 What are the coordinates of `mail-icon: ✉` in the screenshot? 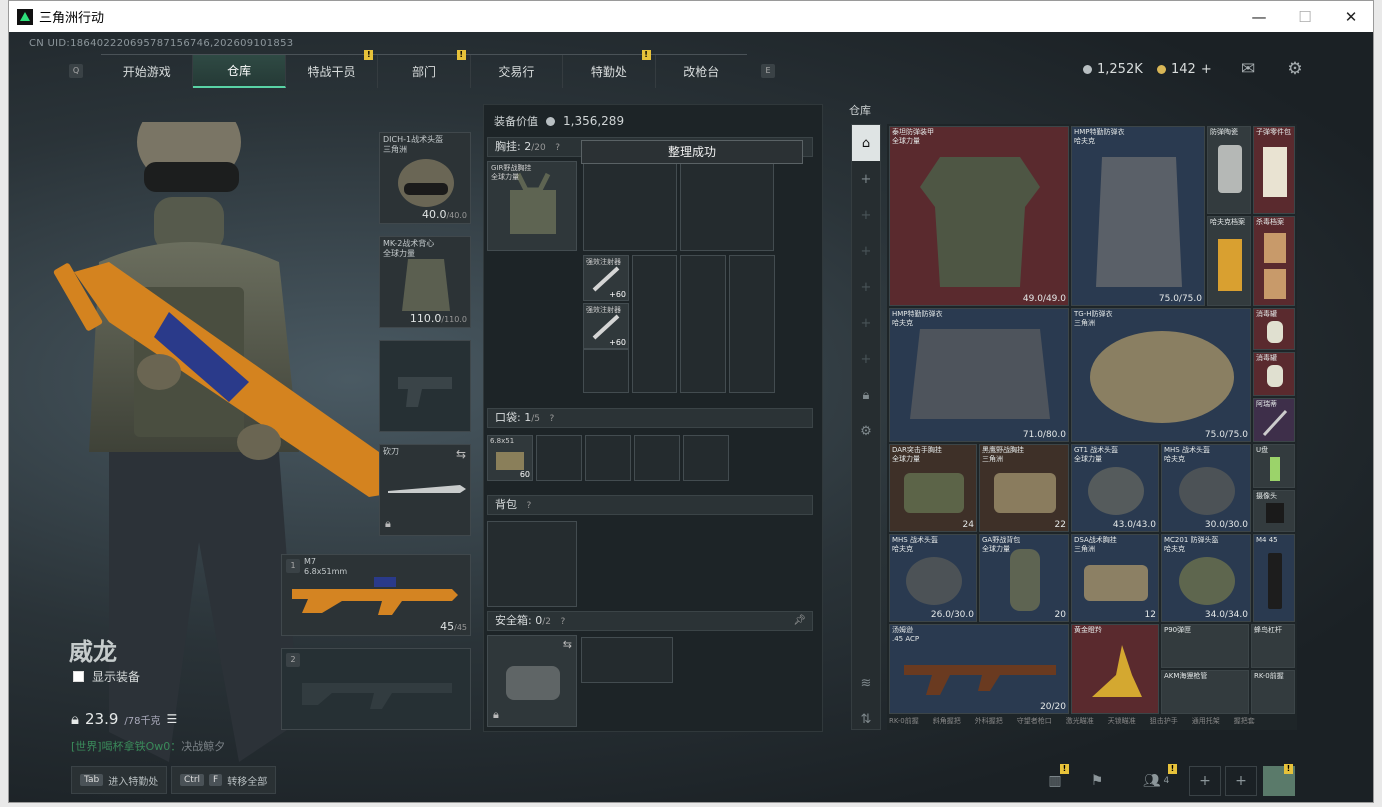 It's located at (1248, 69).